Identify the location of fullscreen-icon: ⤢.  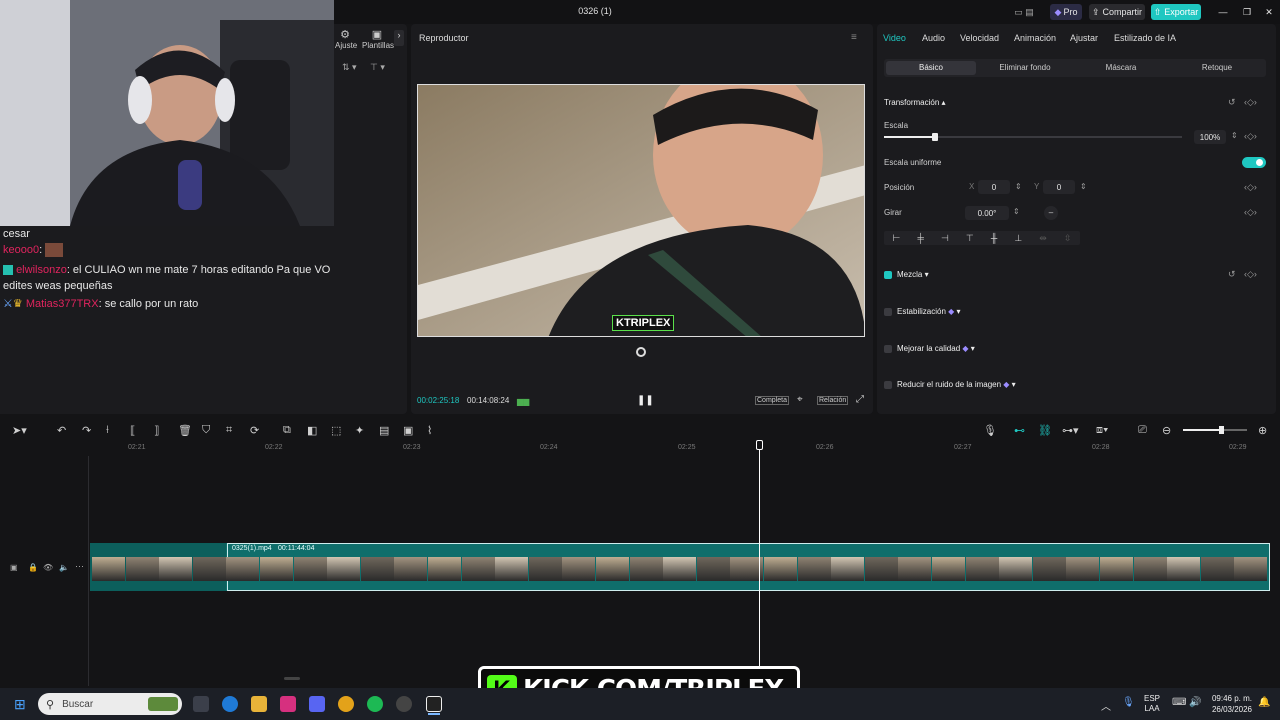
(860, 399).